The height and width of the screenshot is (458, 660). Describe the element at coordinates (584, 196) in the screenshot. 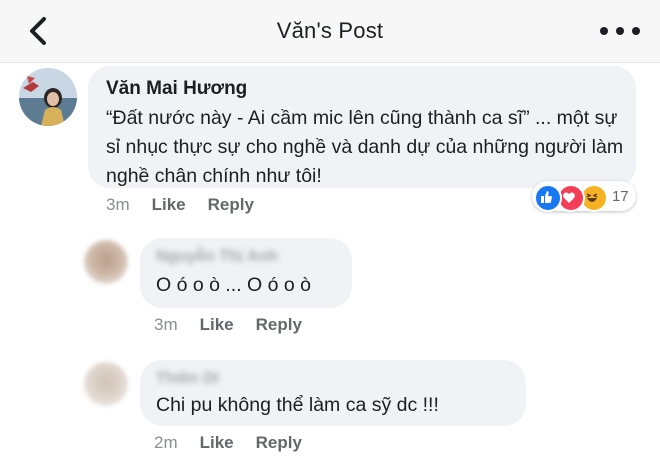

I see `reactions-summary: 17` at that location.